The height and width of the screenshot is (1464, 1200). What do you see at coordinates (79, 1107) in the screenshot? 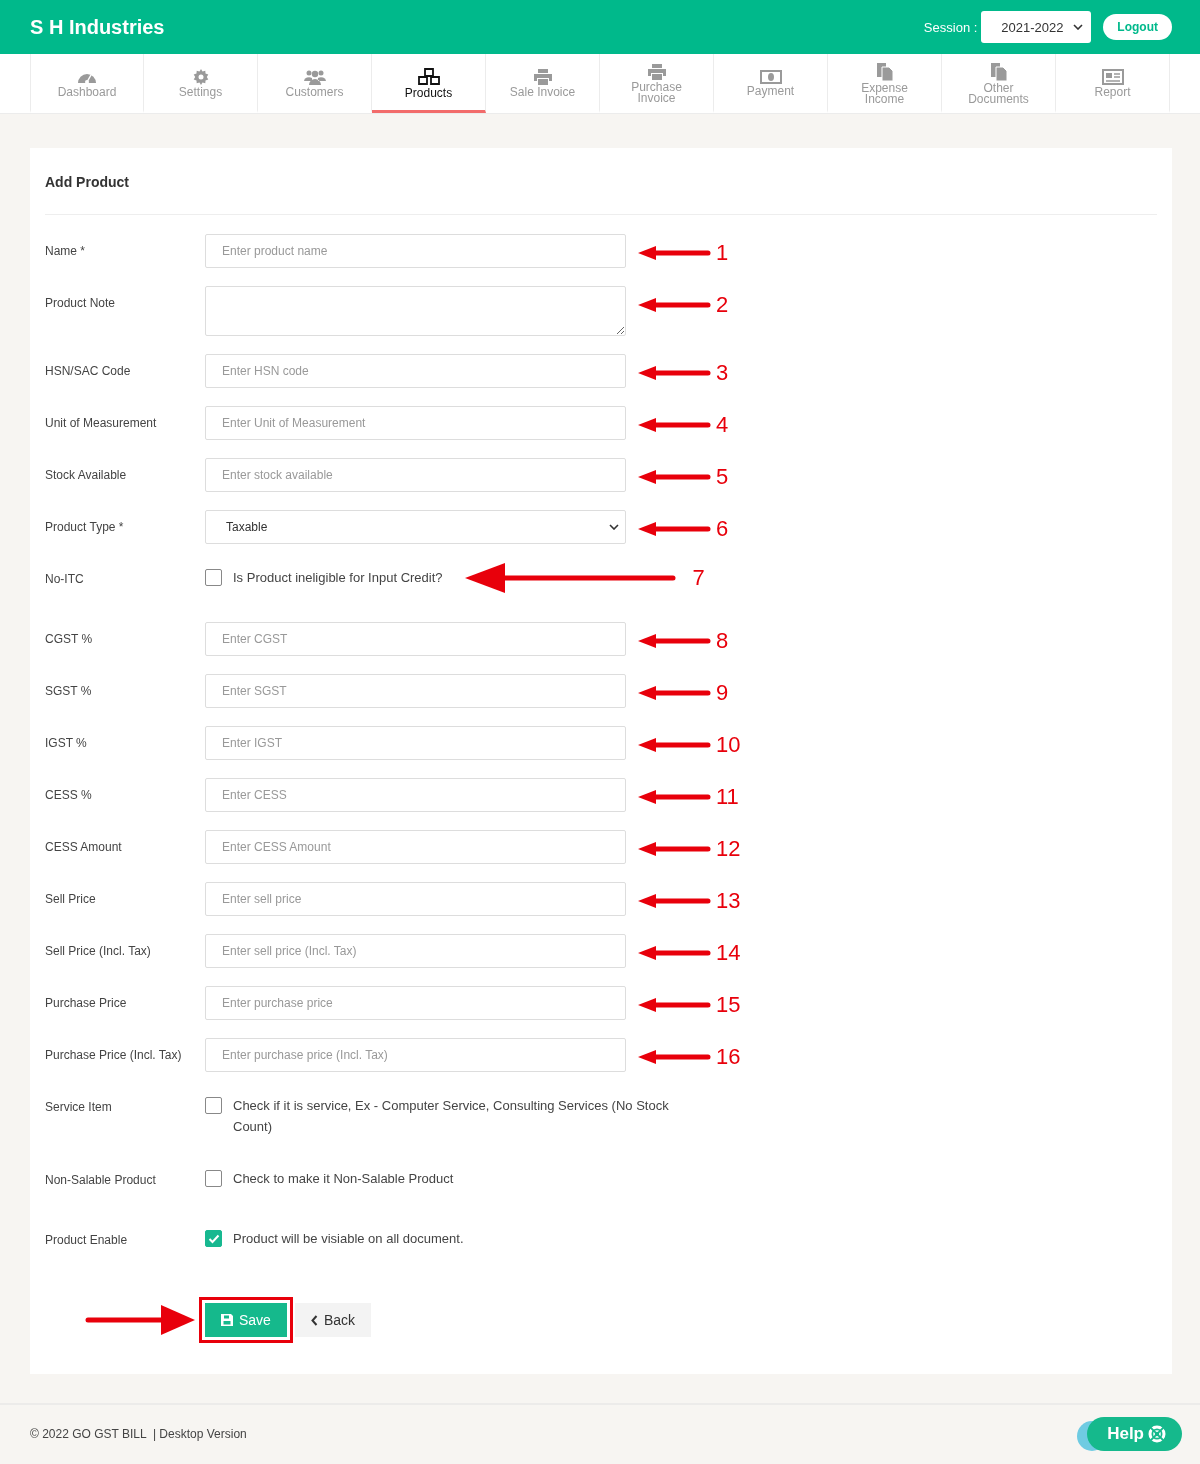
I see `field-label: Service Item` at bounding box center [79, 1107].